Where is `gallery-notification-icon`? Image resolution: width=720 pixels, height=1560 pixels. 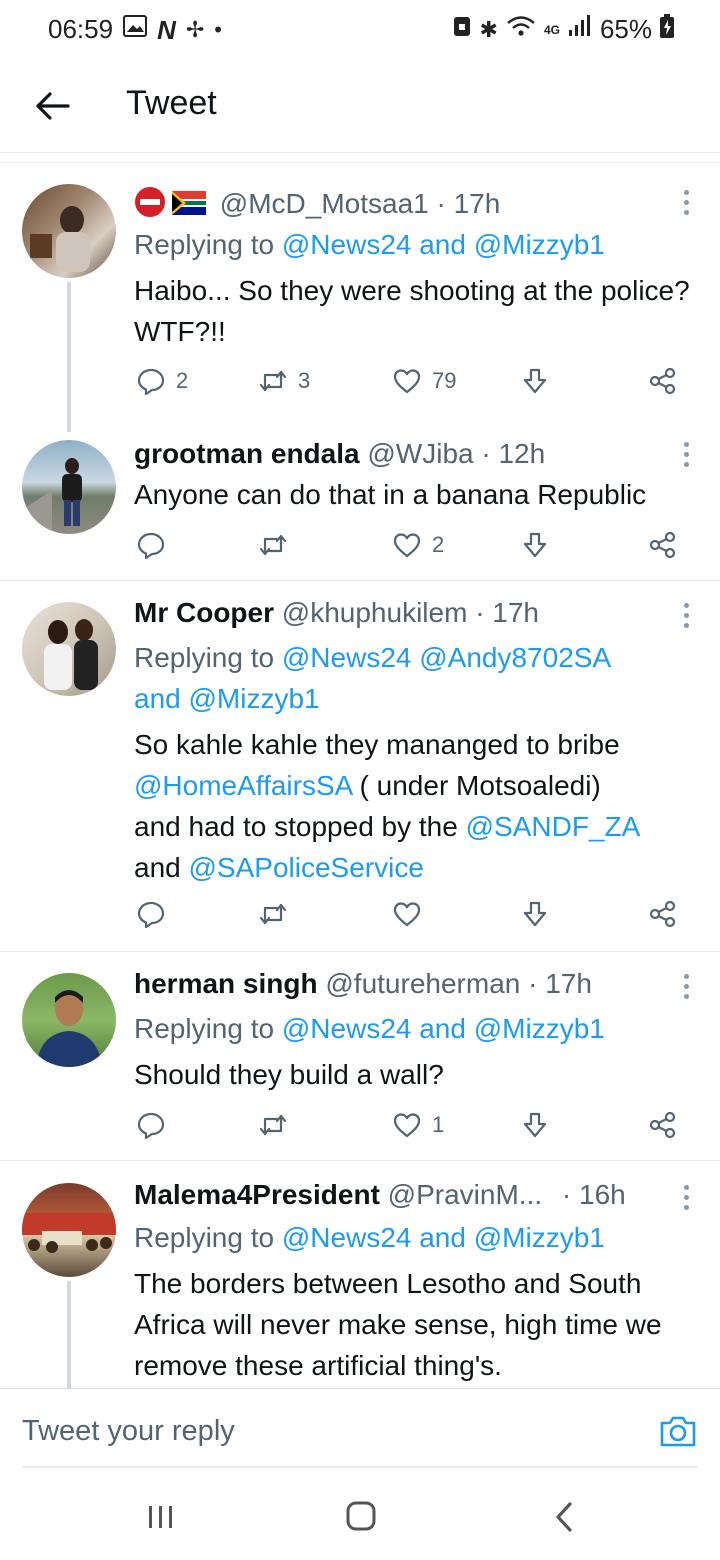 gallery-notification-icon is located at coordinates (135, 29).